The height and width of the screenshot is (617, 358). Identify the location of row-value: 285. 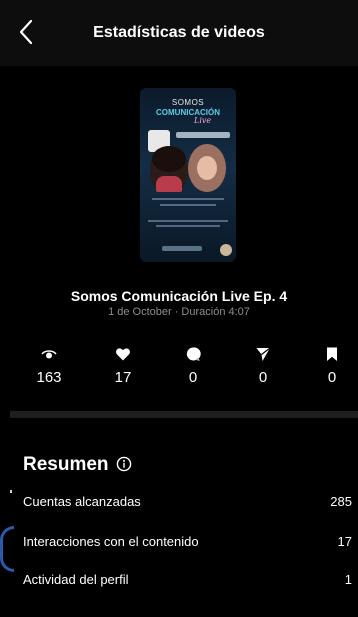
(341, 501).